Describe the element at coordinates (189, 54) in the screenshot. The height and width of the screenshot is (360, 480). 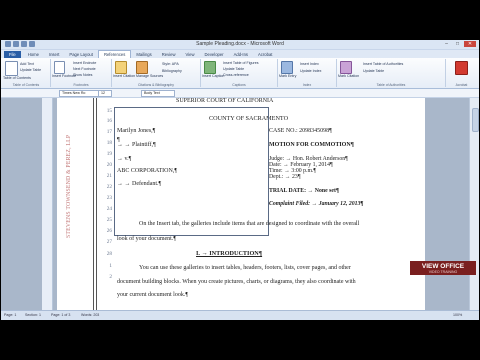
I see `tab-view: View` at that location.